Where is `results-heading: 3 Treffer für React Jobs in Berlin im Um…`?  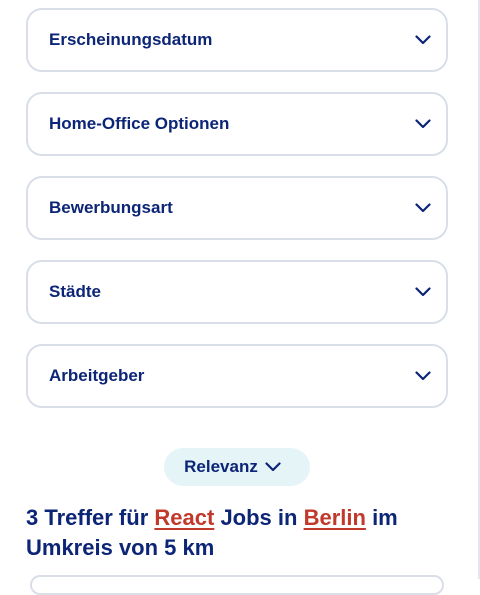
results-heading: 3 Treffer für React Jobs in Berlin im Um… is located at coordinates (241, 533).